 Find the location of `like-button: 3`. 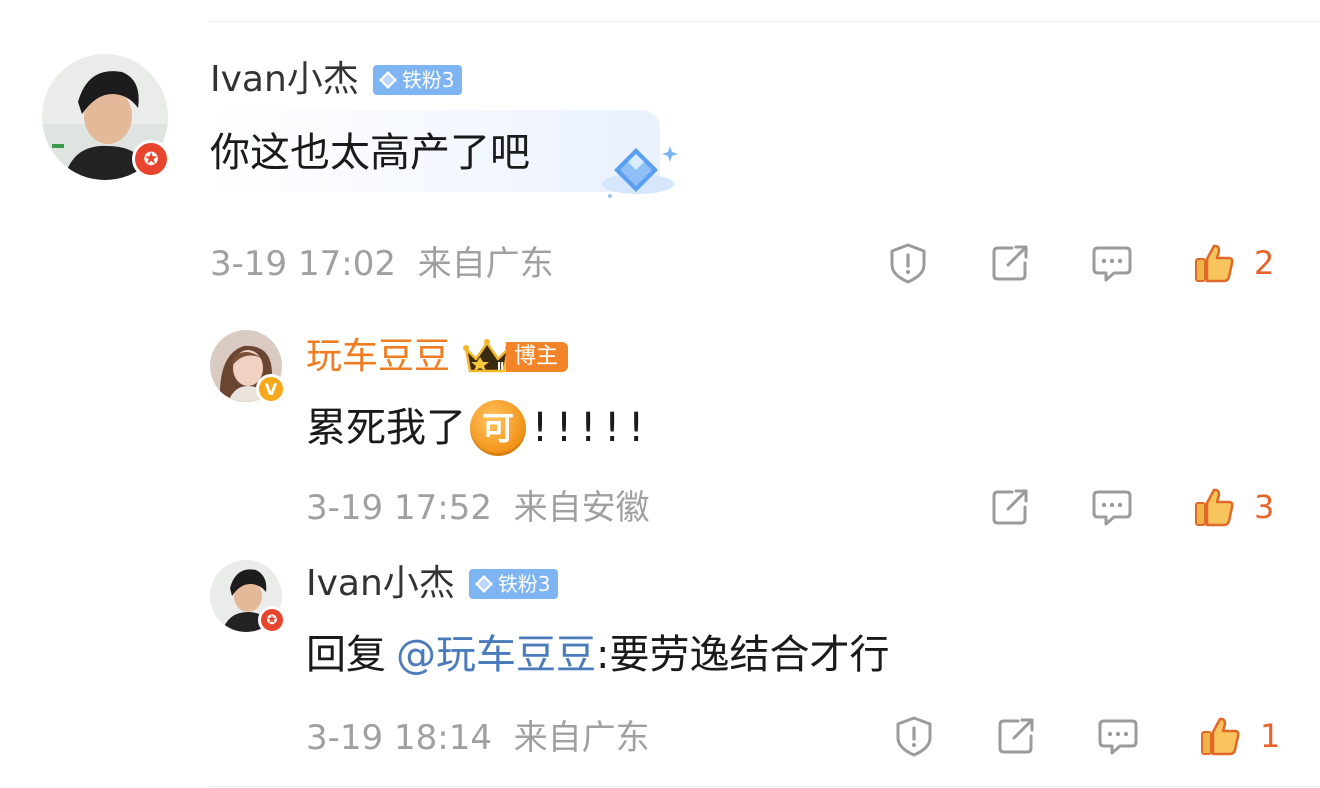

like-button: 3 is located at coordinates (1233, 507).